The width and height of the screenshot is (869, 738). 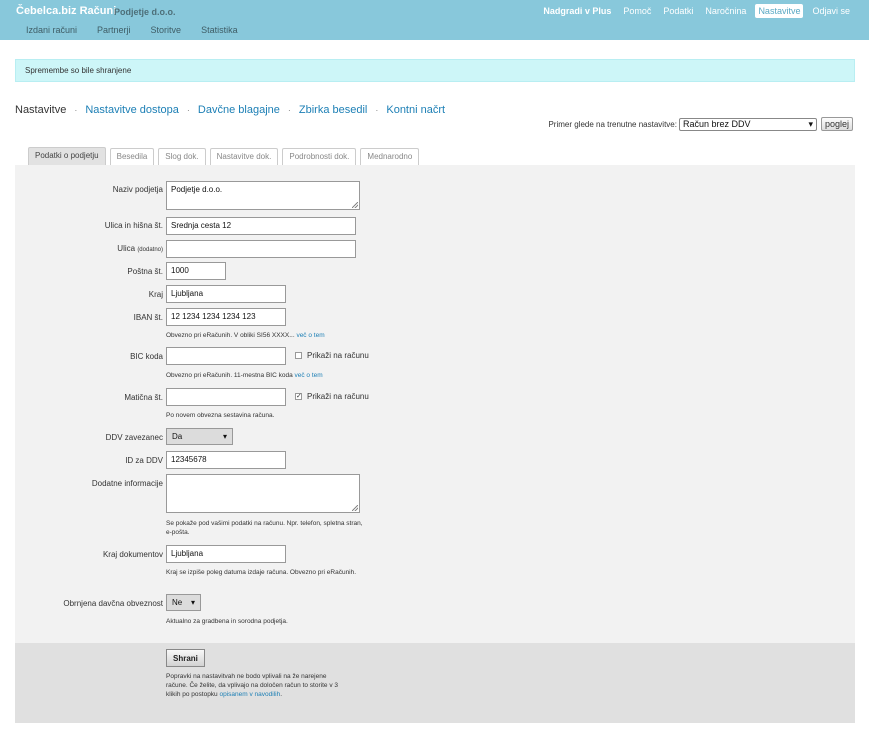 I want to click on breadcrumb-access-link: Nastavitve dostopa, so click(x=132, y=110).